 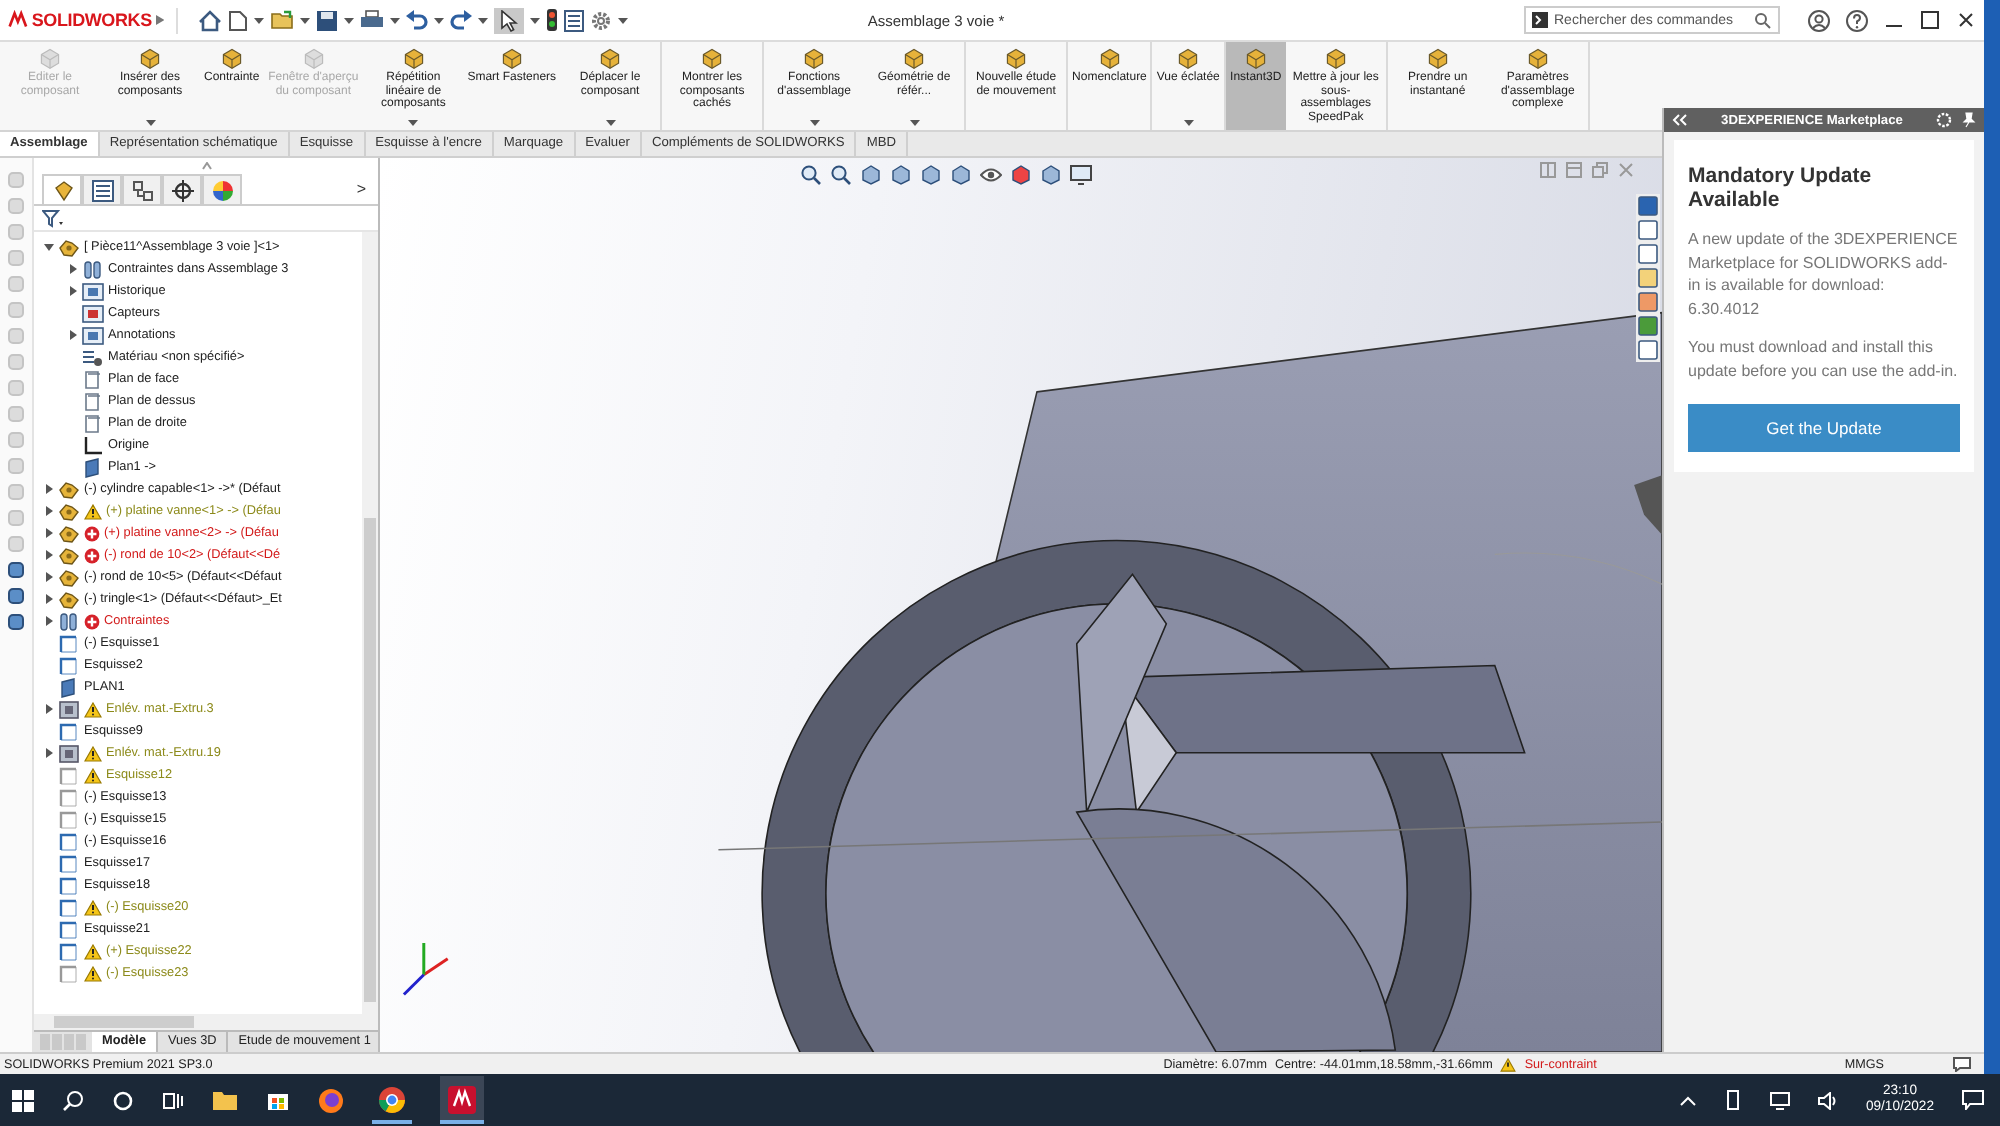 I want to click on collapse-arrow-icon, so click(x=48, y=247).